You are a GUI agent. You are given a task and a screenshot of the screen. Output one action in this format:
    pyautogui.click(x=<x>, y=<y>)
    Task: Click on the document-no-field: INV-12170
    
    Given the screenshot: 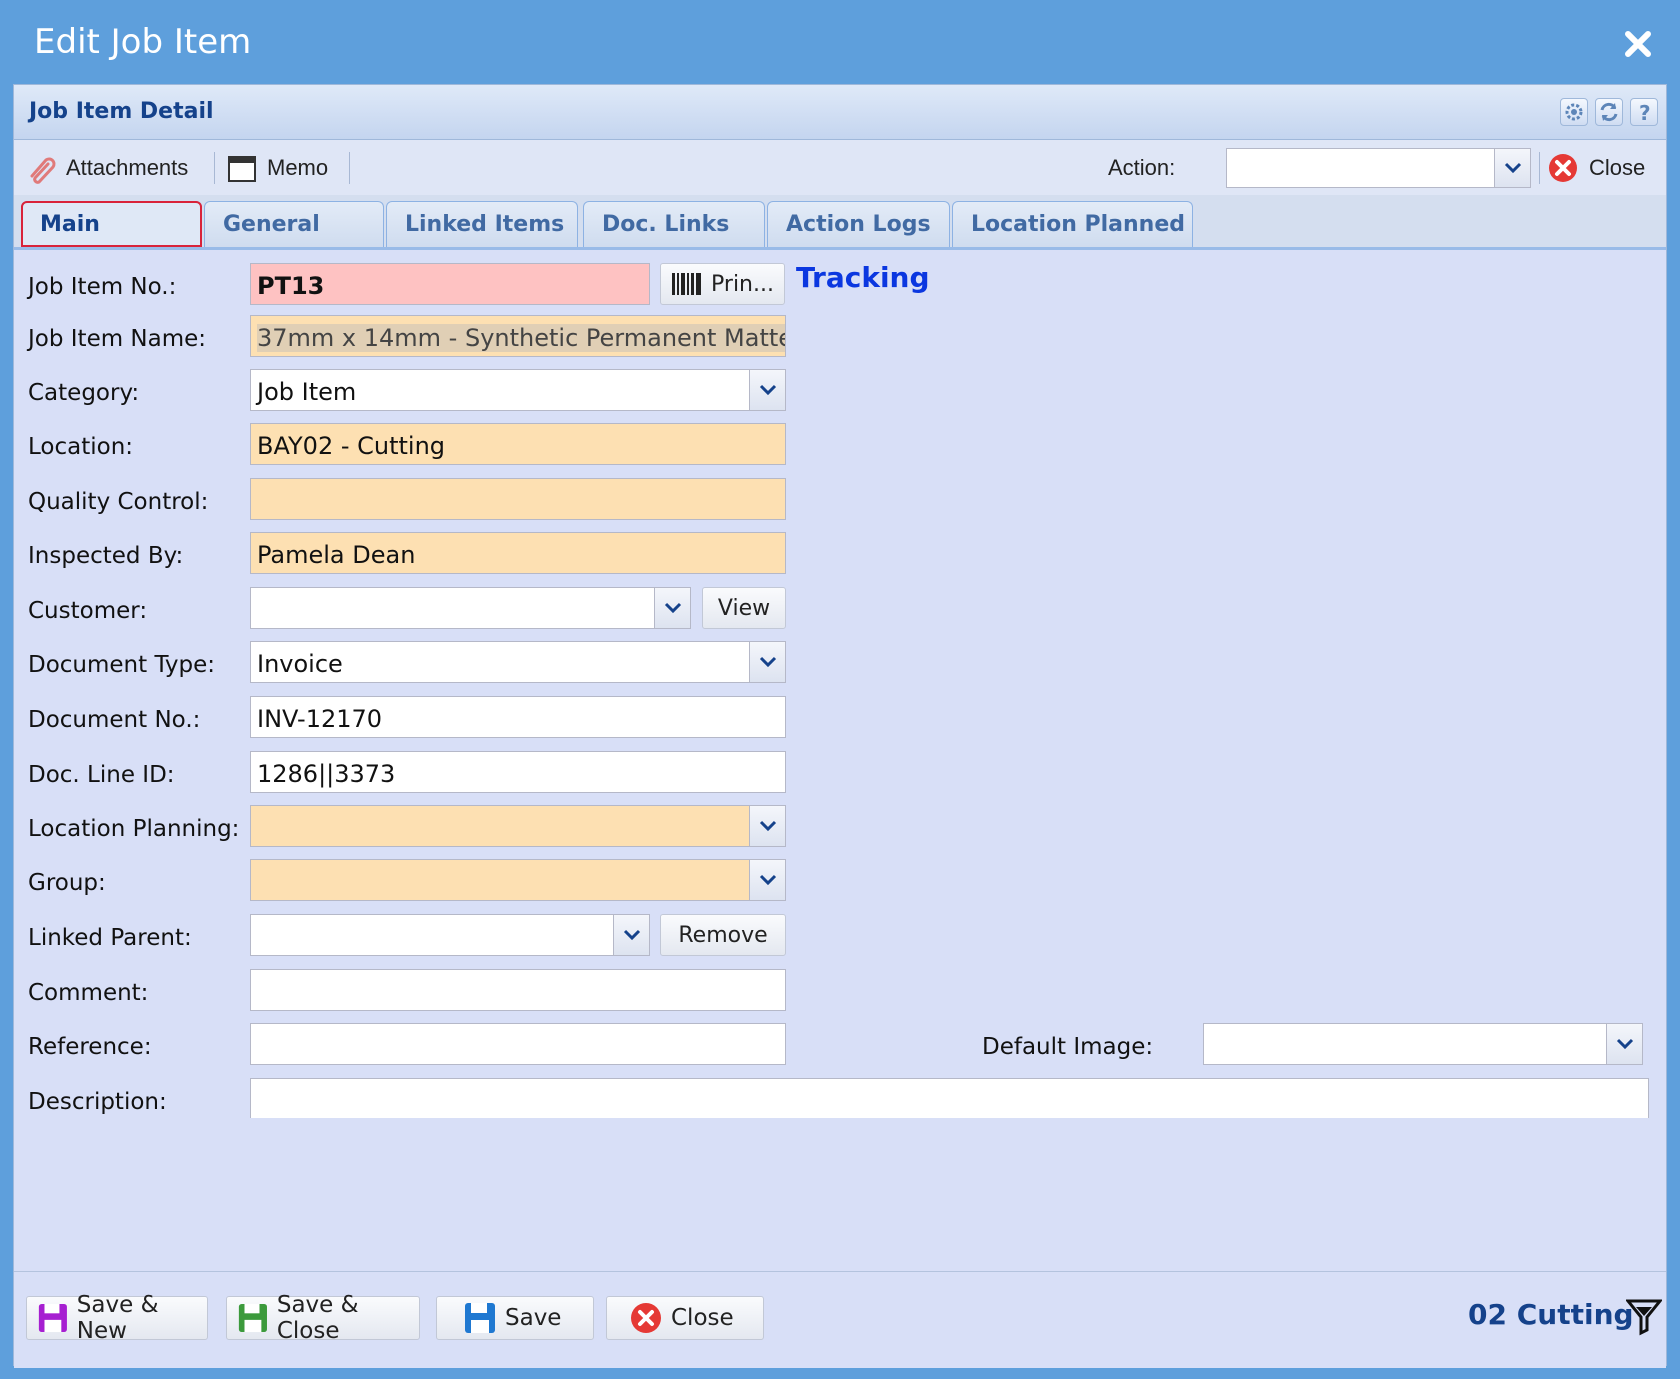 What is the action you would take?
    pyautogui.click(x=518, y=717)
    